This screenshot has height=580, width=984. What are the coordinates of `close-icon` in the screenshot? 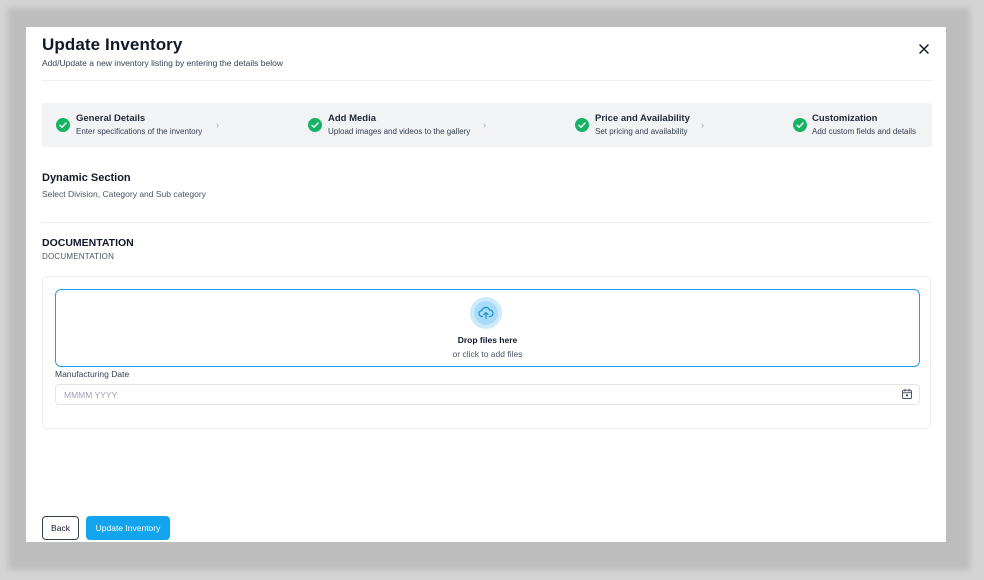 It's located at (924, 49).